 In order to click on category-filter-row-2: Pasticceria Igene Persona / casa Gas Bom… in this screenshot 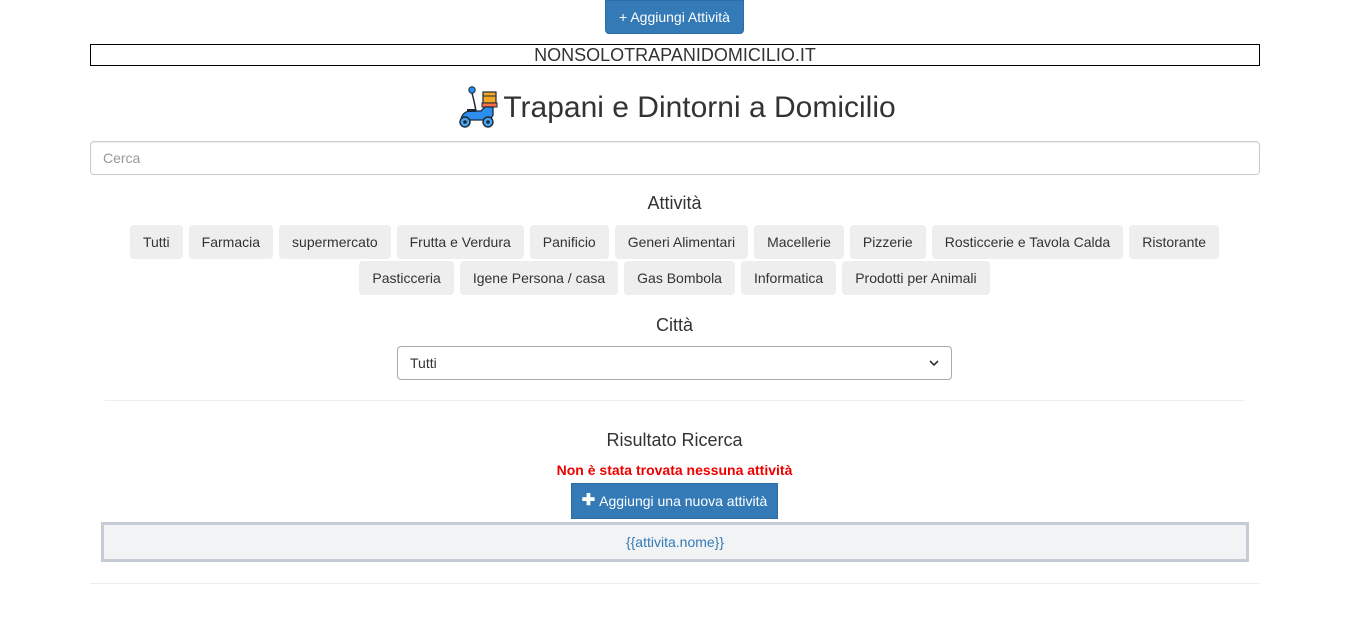, I will do `click(674, 278)`.